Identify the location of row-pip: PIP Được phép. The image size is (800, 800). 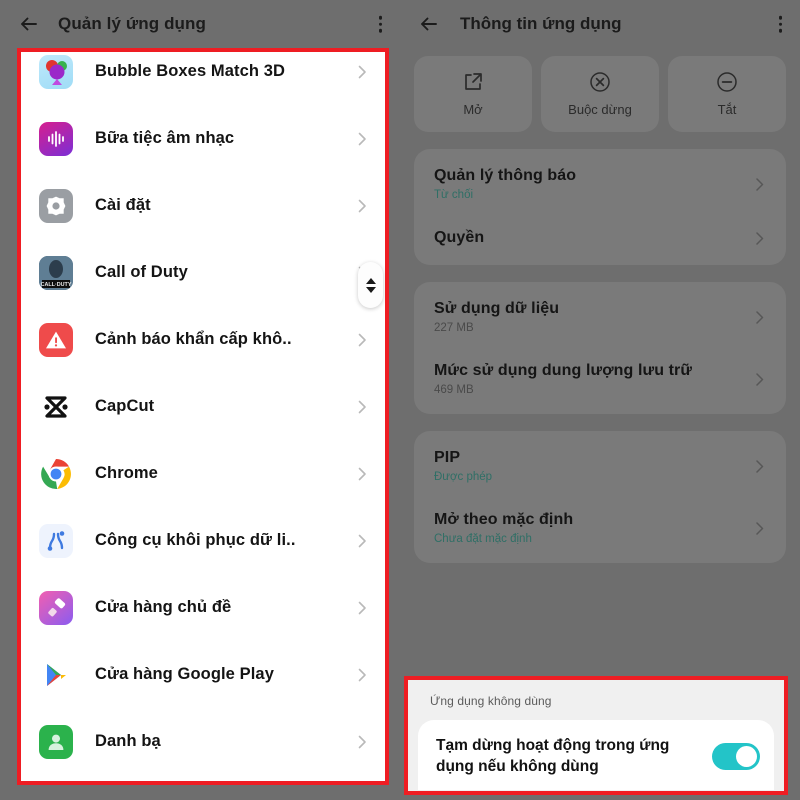
(600, 466).